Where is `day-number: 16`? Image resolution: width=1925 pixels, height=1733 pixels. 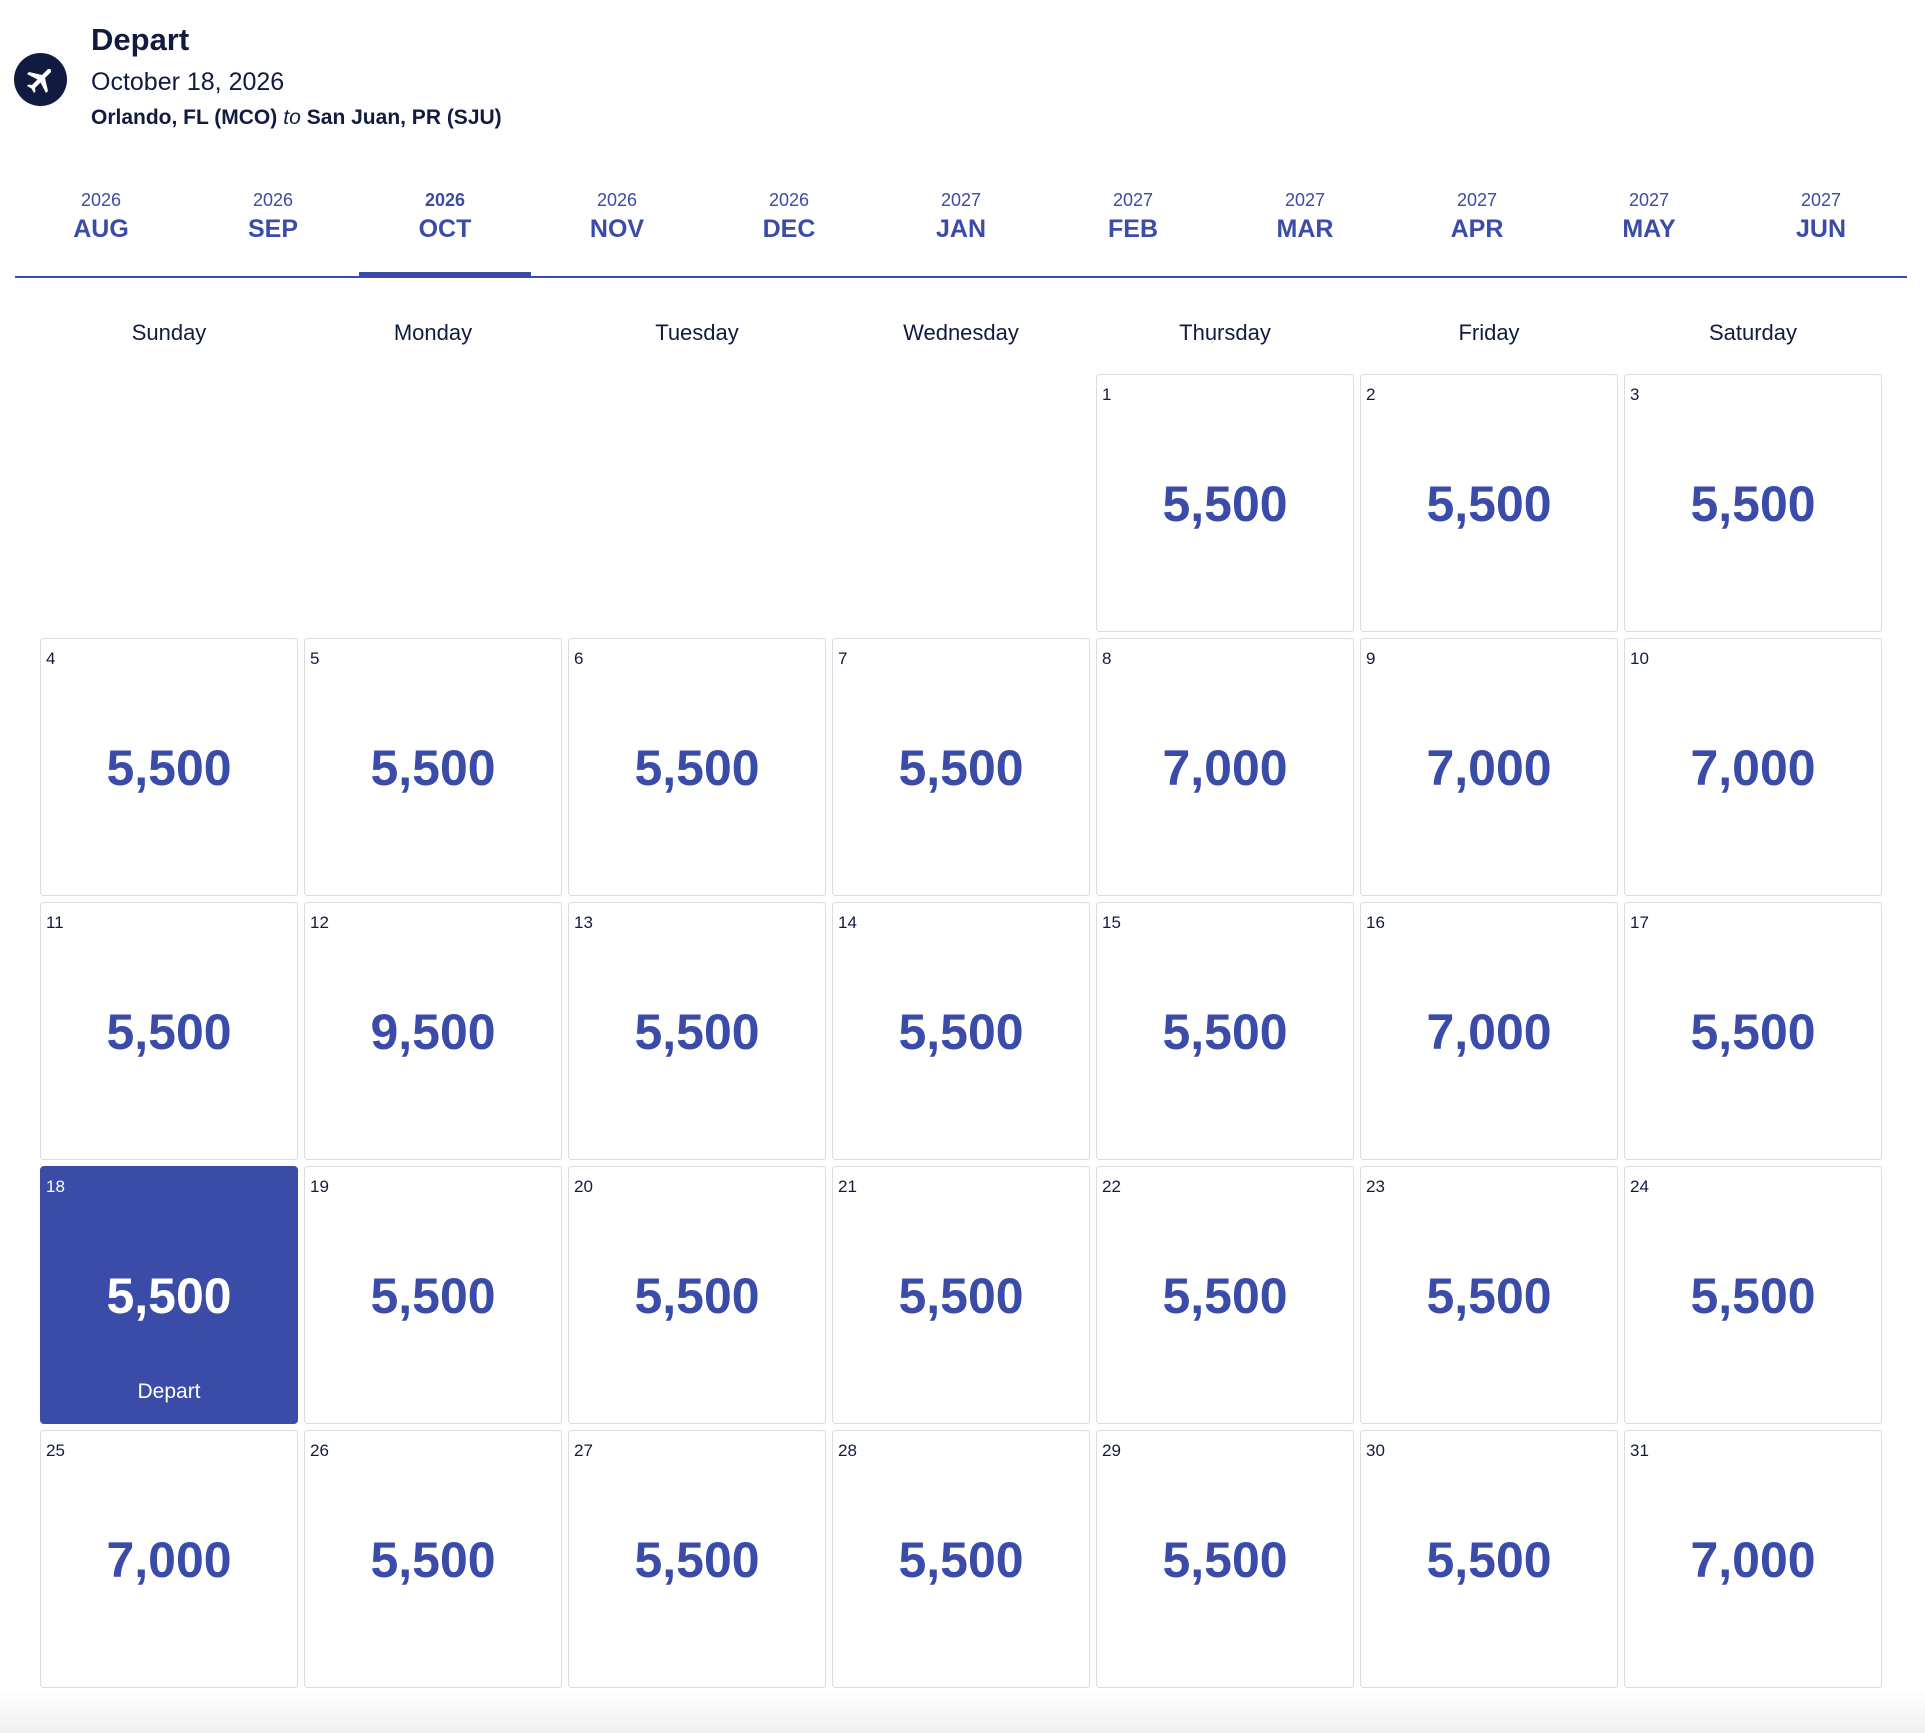
day-number: 16 is located at coordinates (1375, 922).